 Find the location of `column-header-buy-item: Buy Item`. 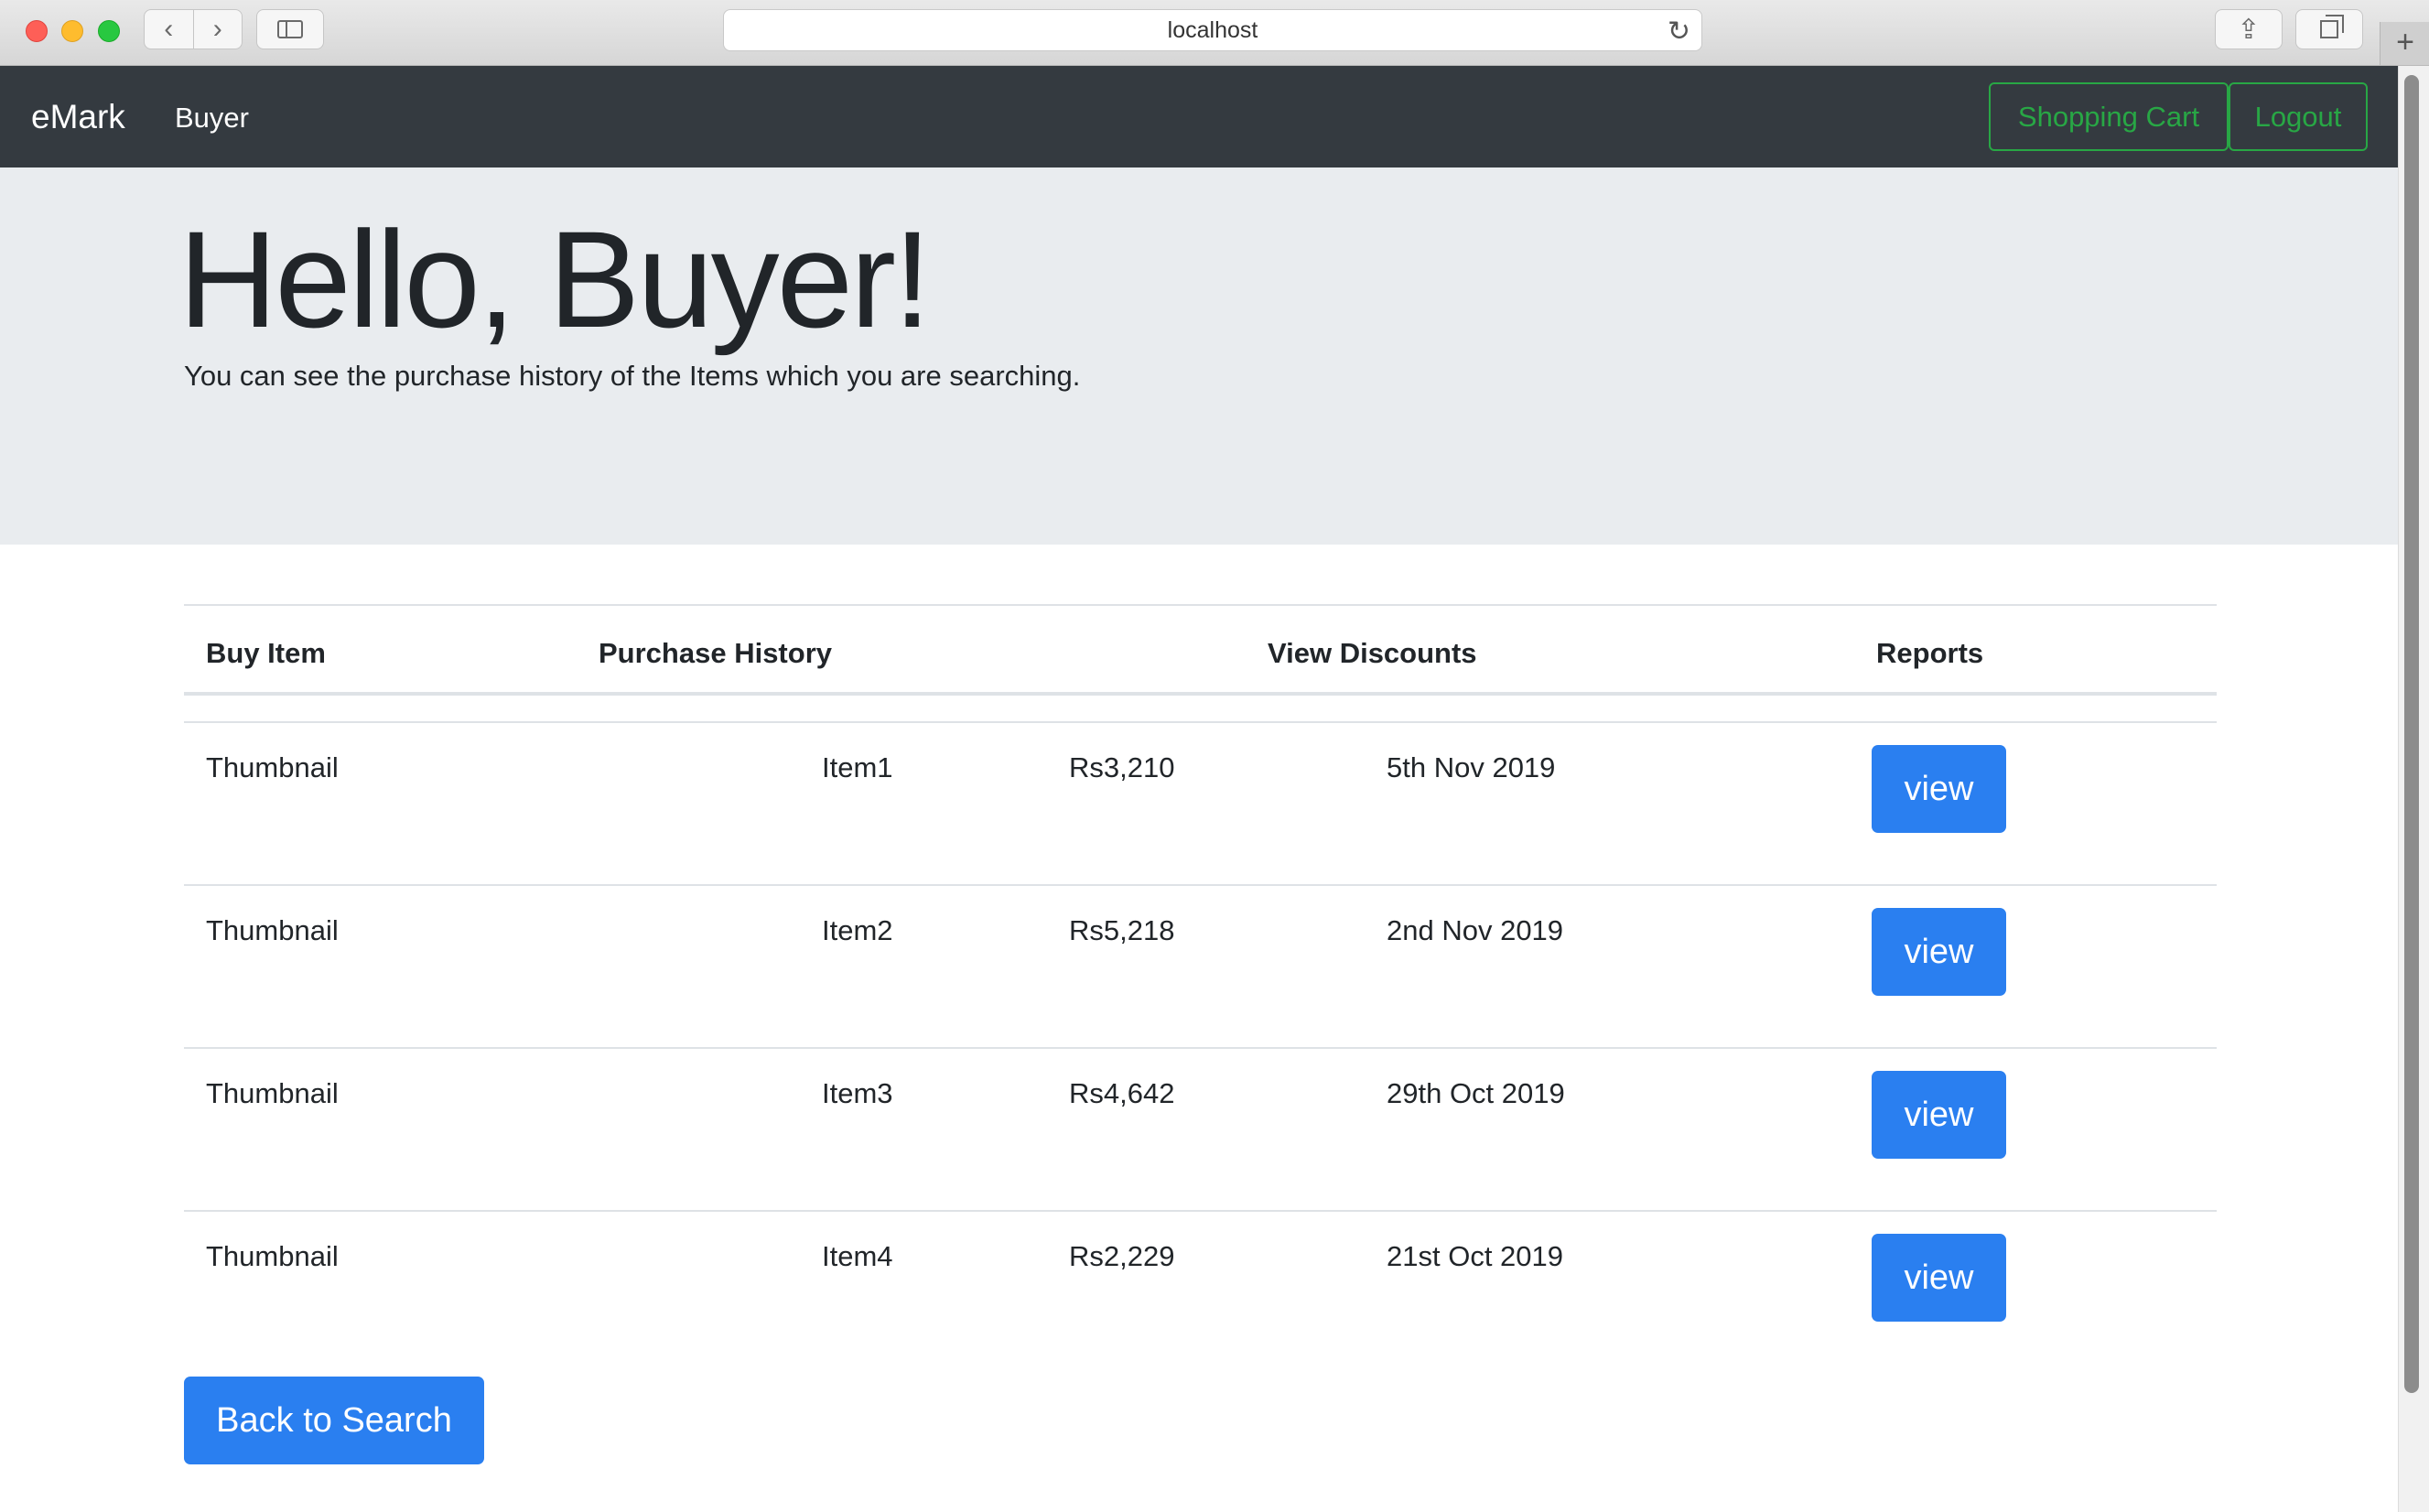

column-header-buy-item: Buy Item is located at coordinates (266, 653).